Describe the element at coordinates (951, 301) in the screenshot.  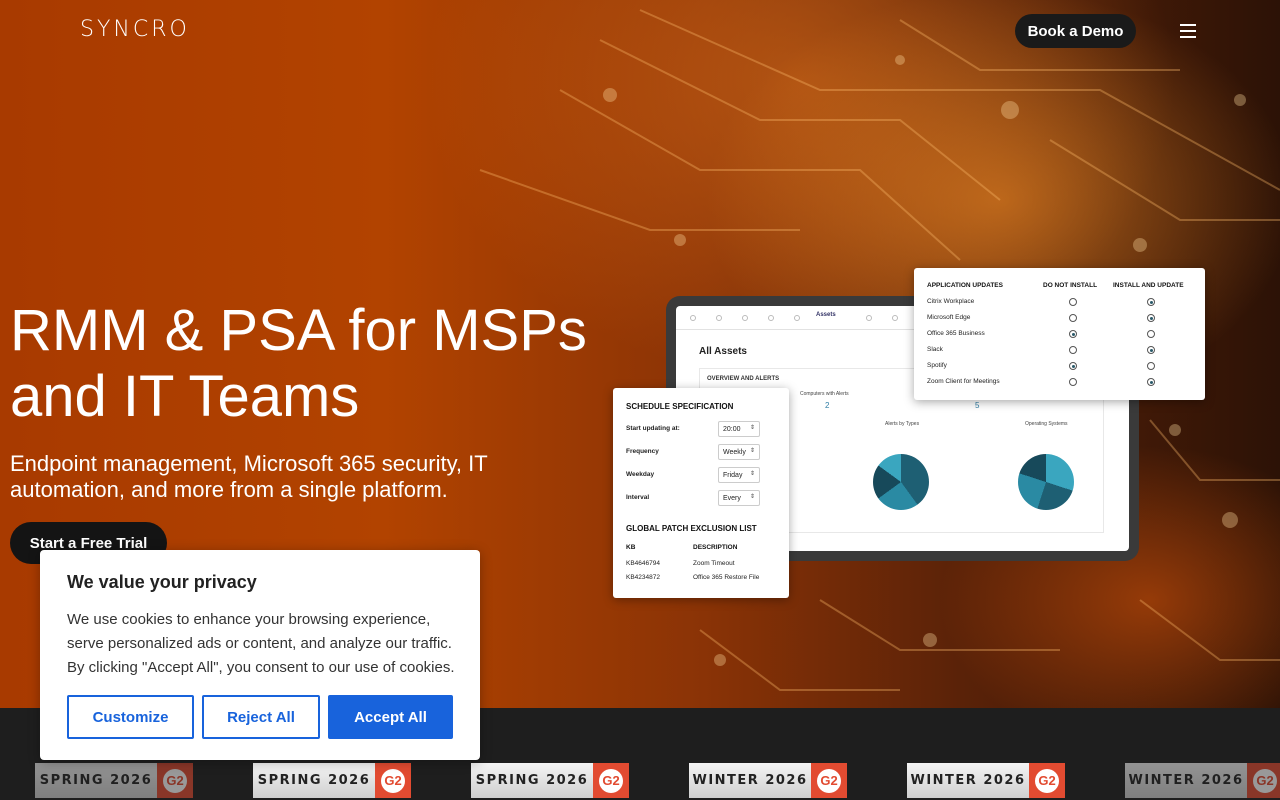
I see `app-name: Citrix Workplace` at that location.